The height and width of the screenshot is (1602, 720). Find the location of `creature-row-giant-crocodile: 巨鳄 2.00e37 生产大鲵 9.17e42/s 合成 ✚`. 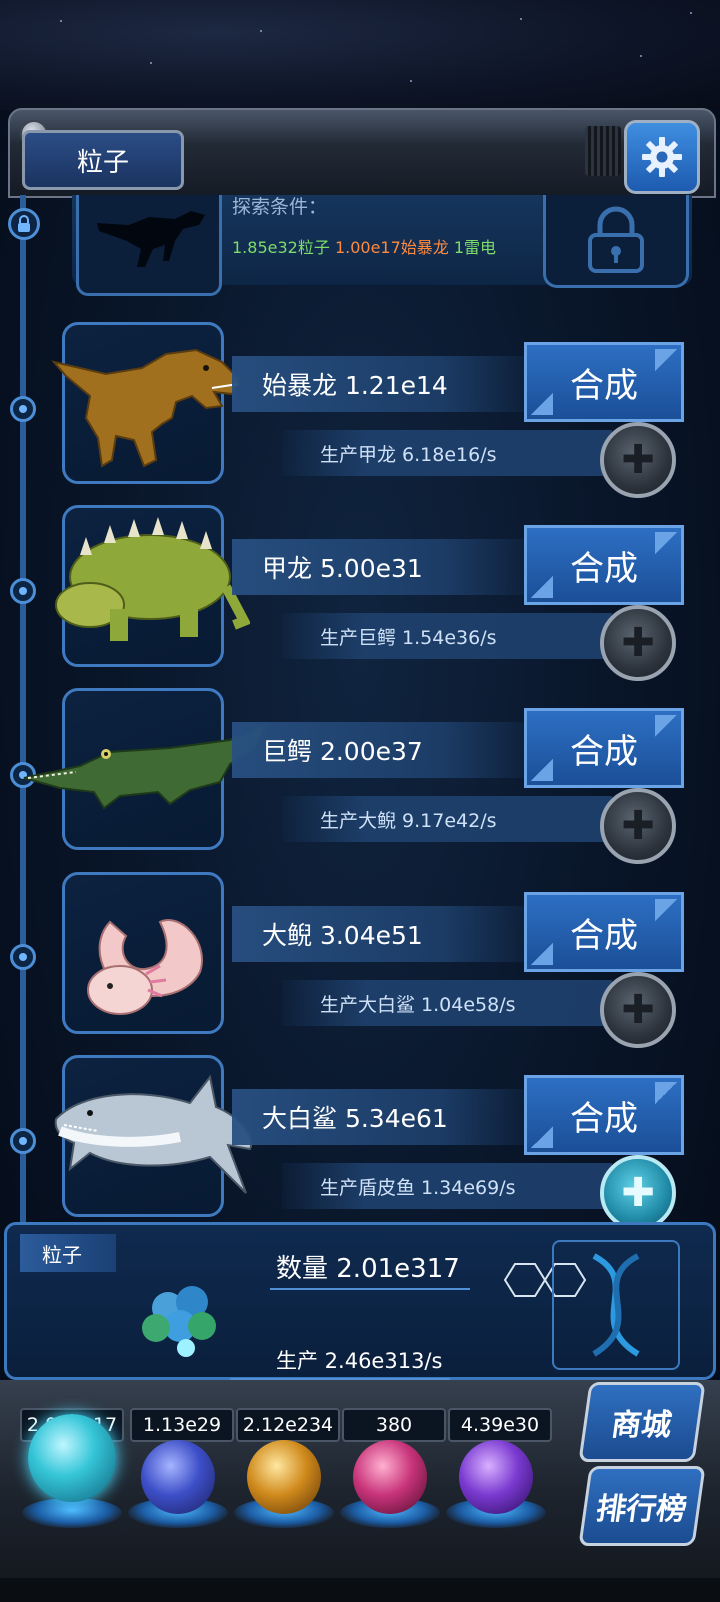

creature-row-giant-crocodile: 巨鳄 2.00e37 生产大鲵 9.17e42/s 合成 ✚ is located at coordinates (360, 776).